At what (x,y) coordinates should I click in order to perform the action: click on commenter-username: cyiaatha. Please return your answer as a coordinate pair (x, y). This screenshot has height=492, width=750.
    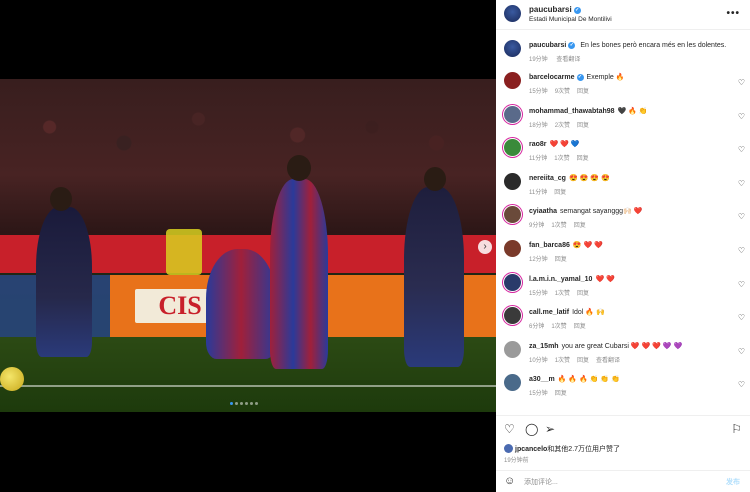
    Looking at the image, I should click on (543, 211).